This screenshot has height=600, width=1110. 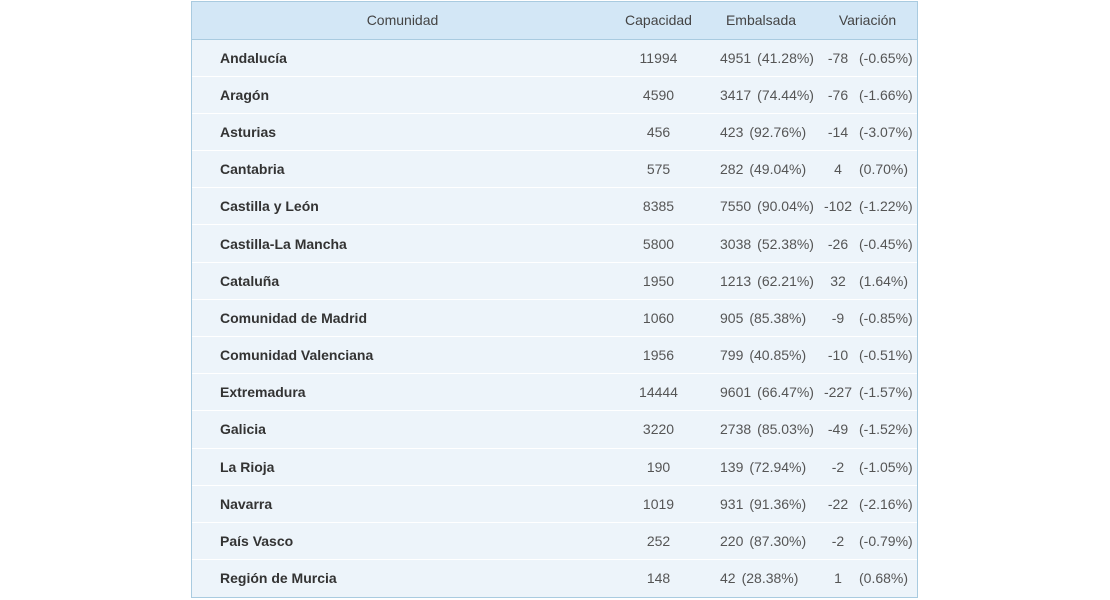 I want to click on variacion-value: -26, so click(x=838, y=243).